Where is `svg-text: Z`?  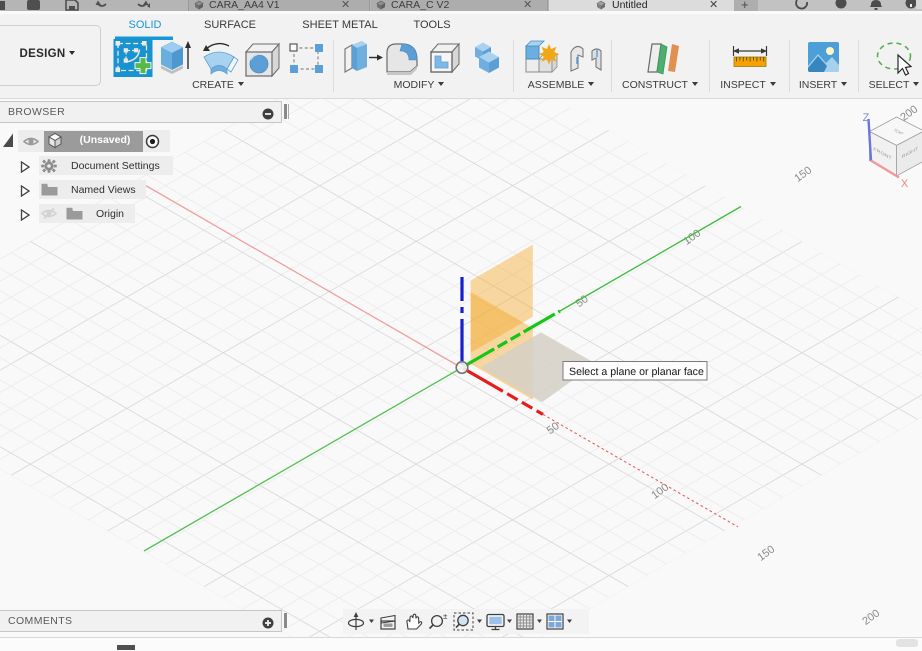 svg-text: Z is located at coordinates (866, 118).